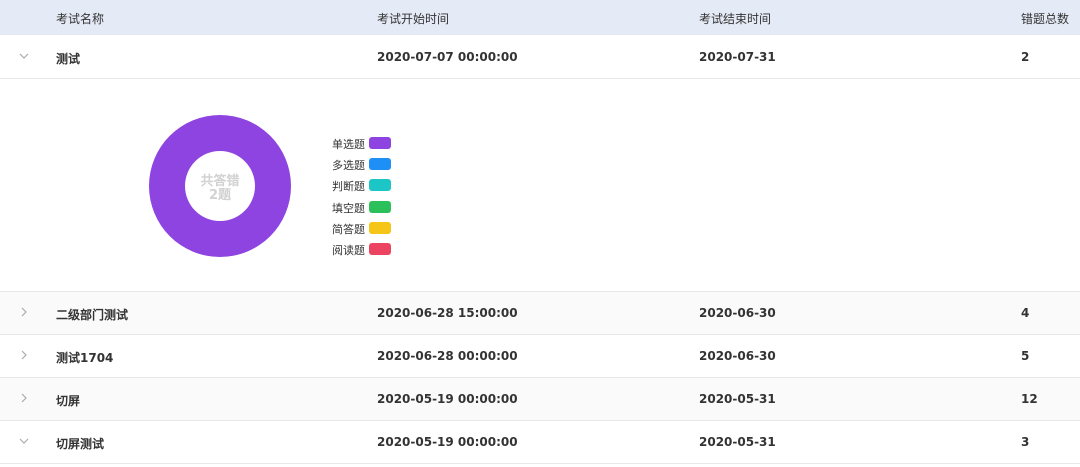  I want to click on wrong-count: 12, so click(1029, 399).